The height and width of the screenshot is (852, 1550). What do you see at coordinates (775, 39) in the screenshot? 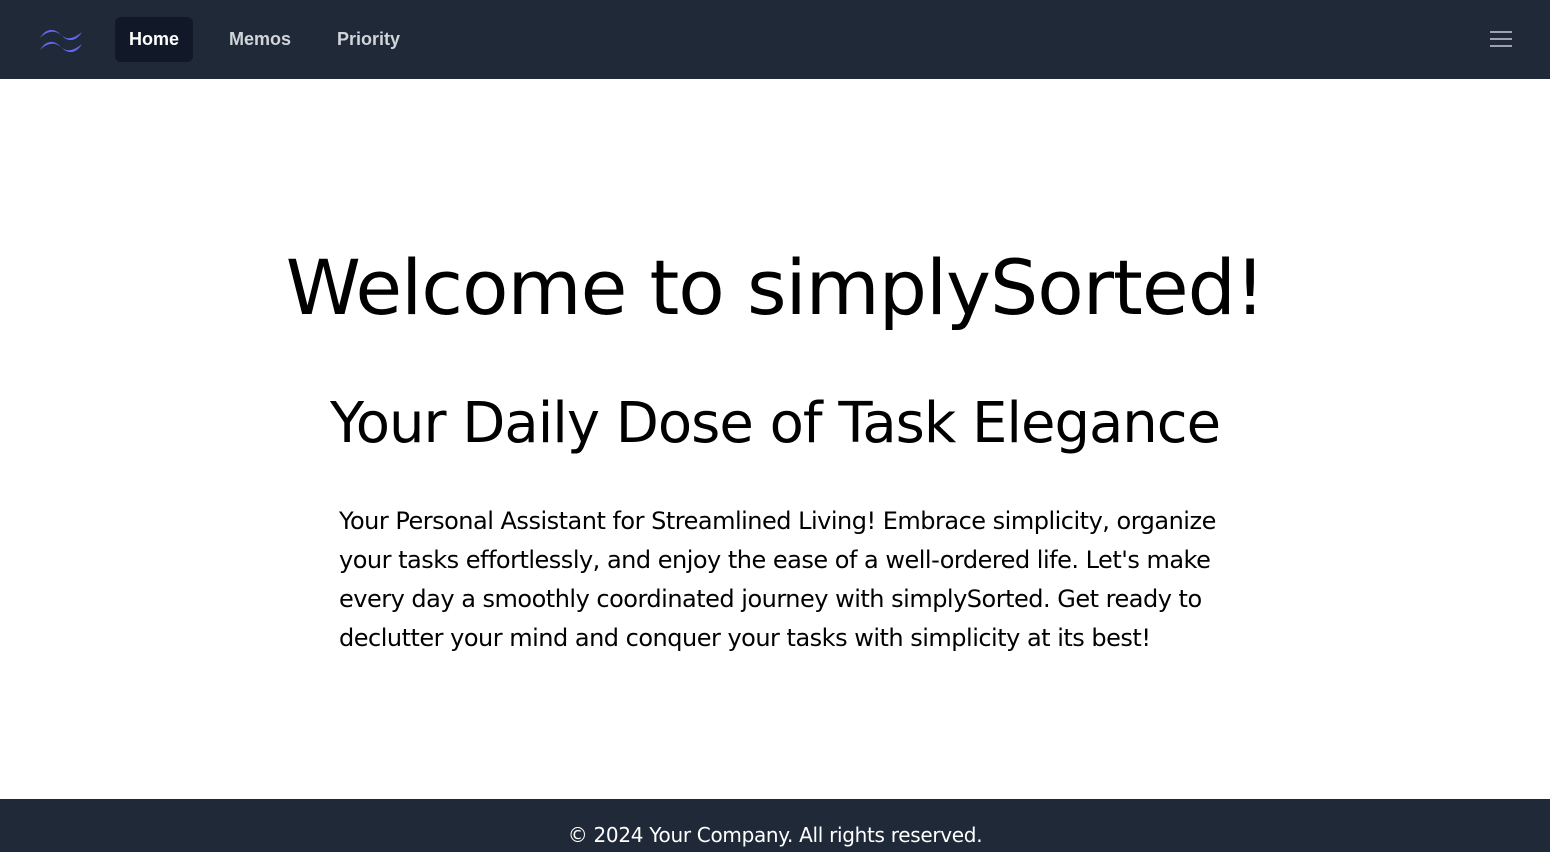
I see `top-navbar: Home Memos Priority` at bounding box center [775, 39].